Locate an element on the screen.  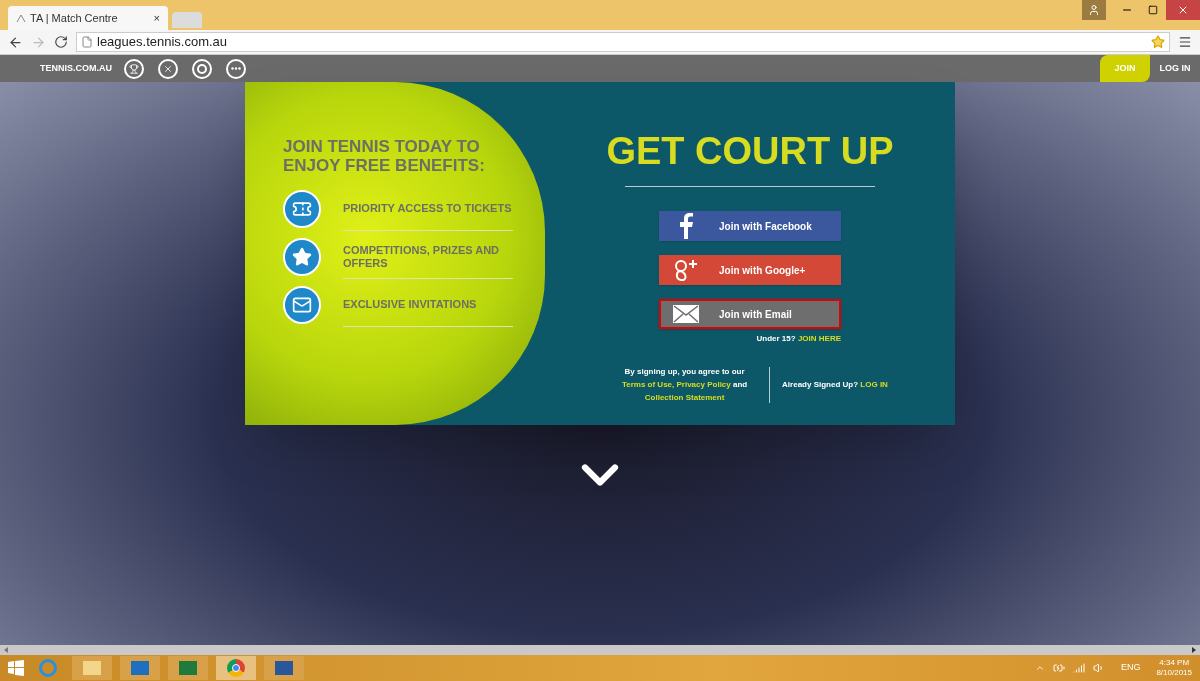
scroll-right-icon is located at coordinates (1194, 650).